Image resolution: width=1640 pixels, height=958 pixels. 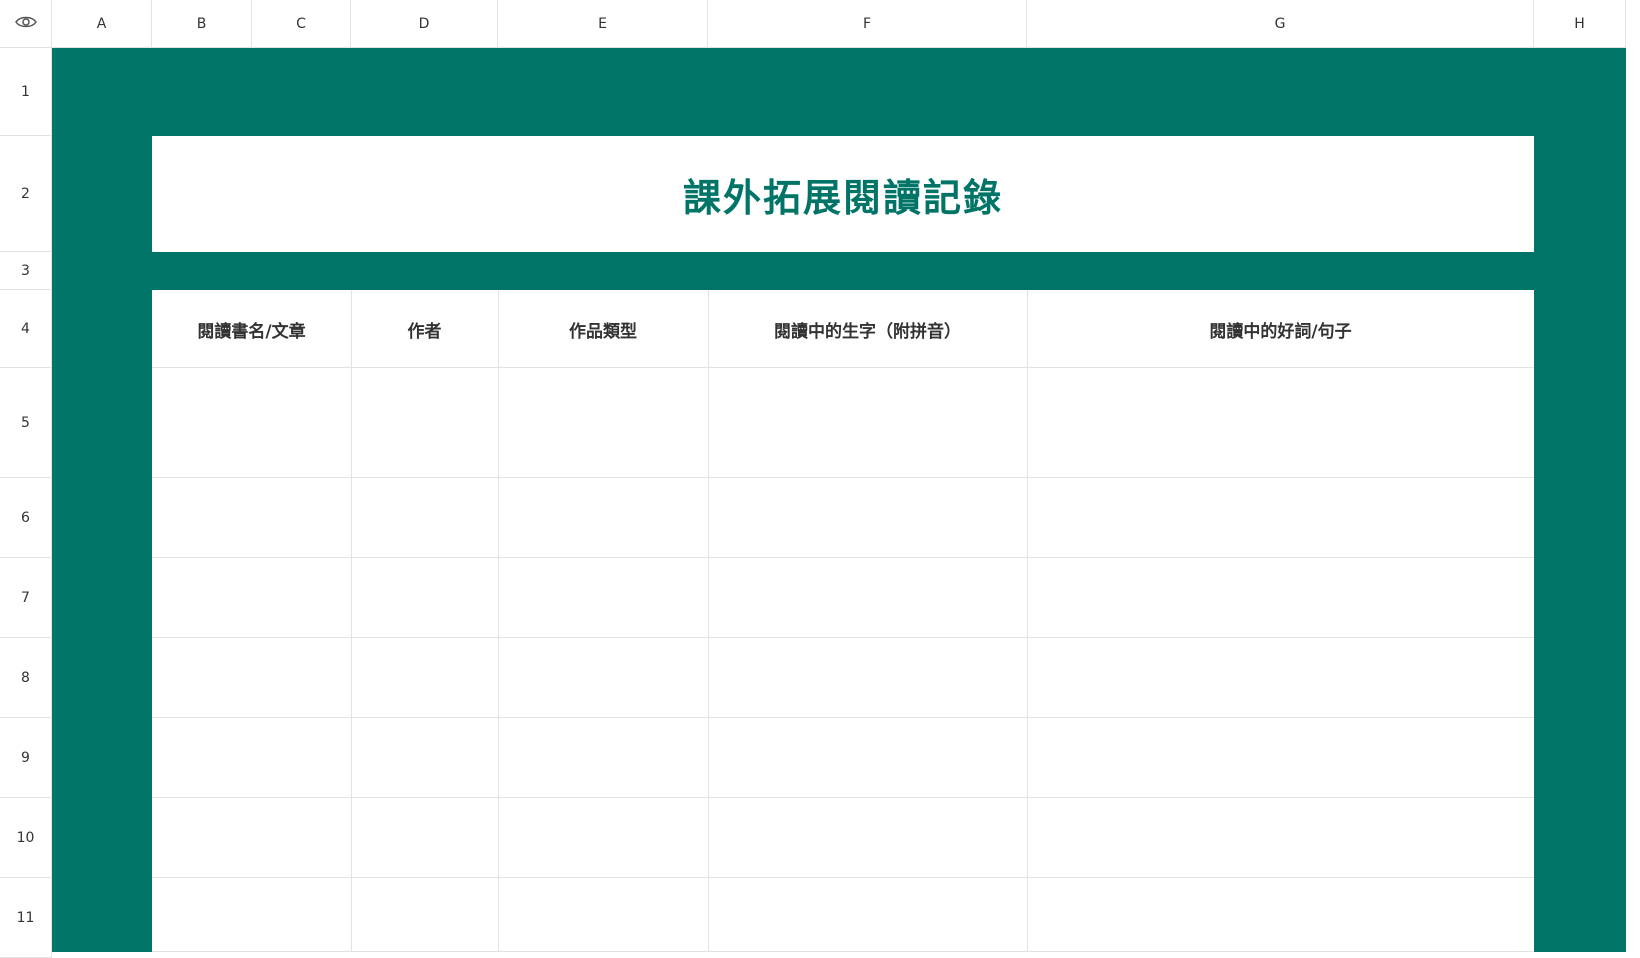 I want to click on row-header-7: 7, so click(x=26, y=598).